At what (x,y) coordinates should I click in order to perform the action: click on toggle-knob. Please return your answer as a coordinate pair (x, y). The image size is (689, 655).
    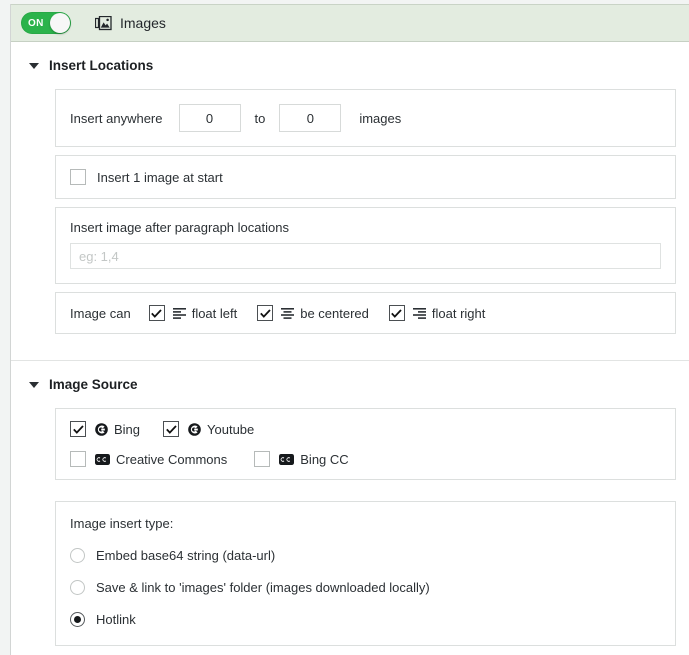
    Looking at the image, I should click on (60, 23).